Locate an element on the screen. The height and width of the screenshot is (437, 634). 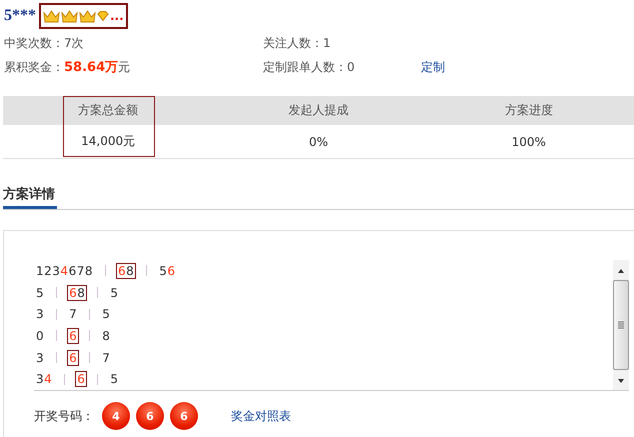
stat-text: 累积奖金：58.64万元 is located at coordinates (68, 67).